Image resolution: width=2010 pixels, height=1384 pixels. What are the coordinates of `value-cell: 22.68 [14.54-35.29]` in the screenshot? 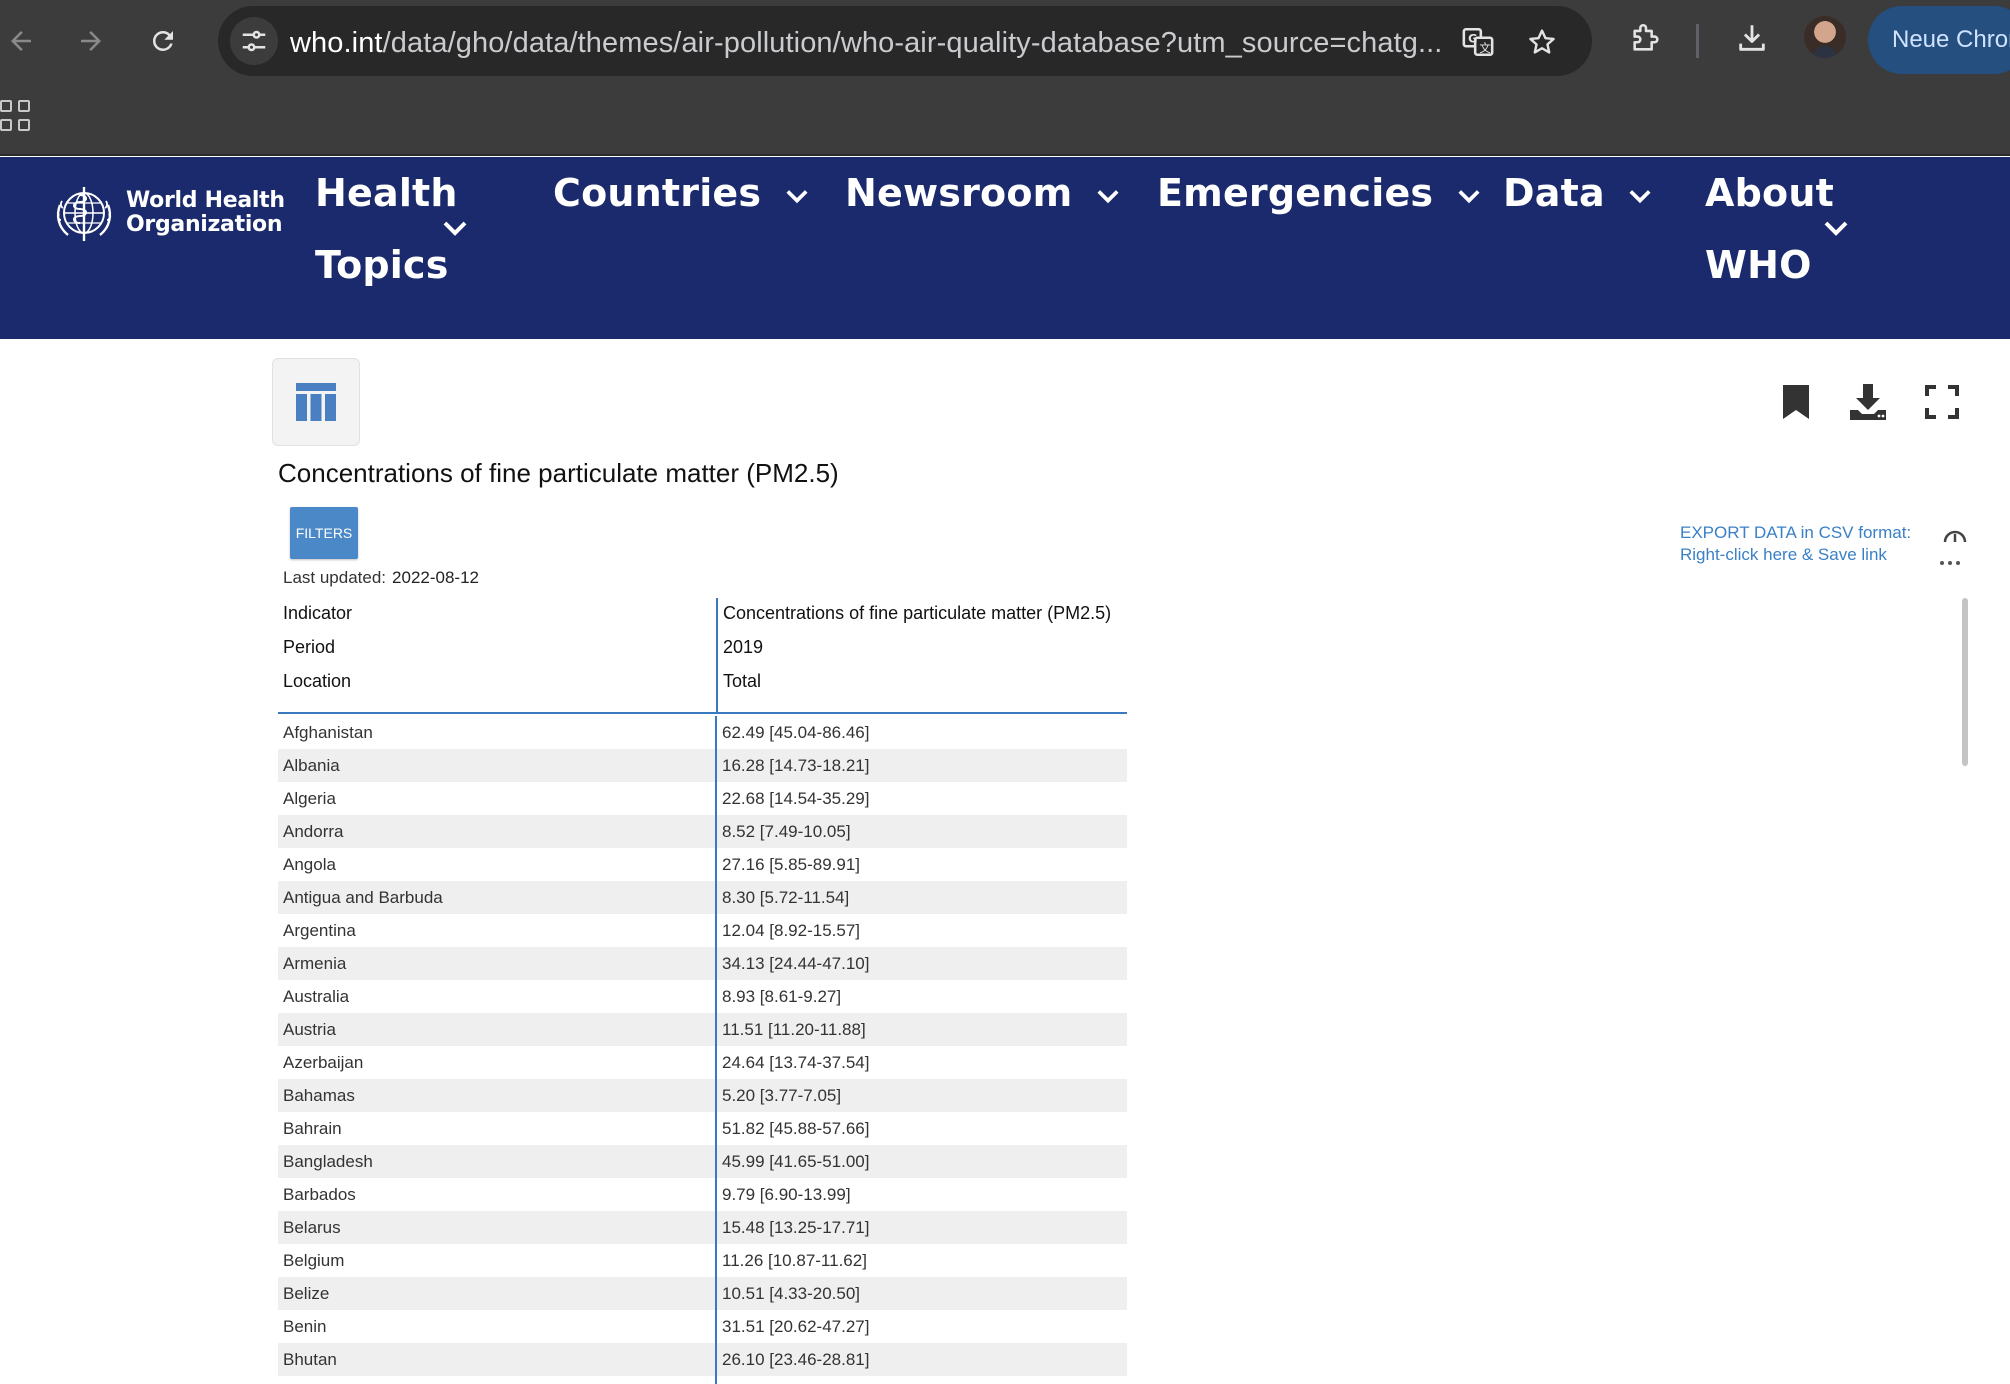 It's located at (796, 798).